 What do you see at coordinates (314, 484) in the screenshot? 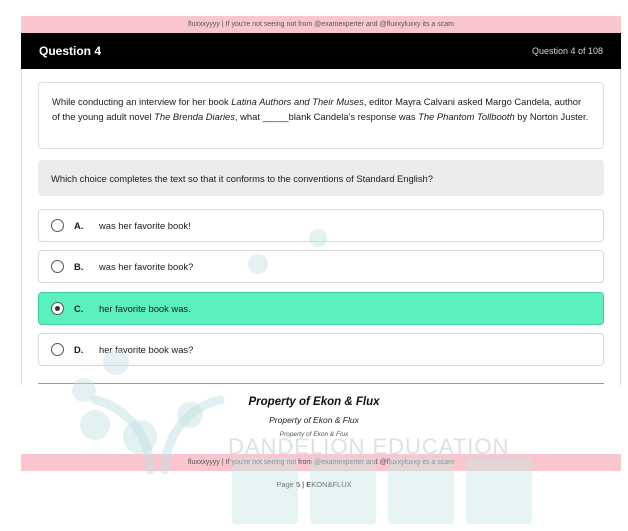
I see `page-footer: Page 5 | EKON&FLUX` at bounding box center [314, 484].